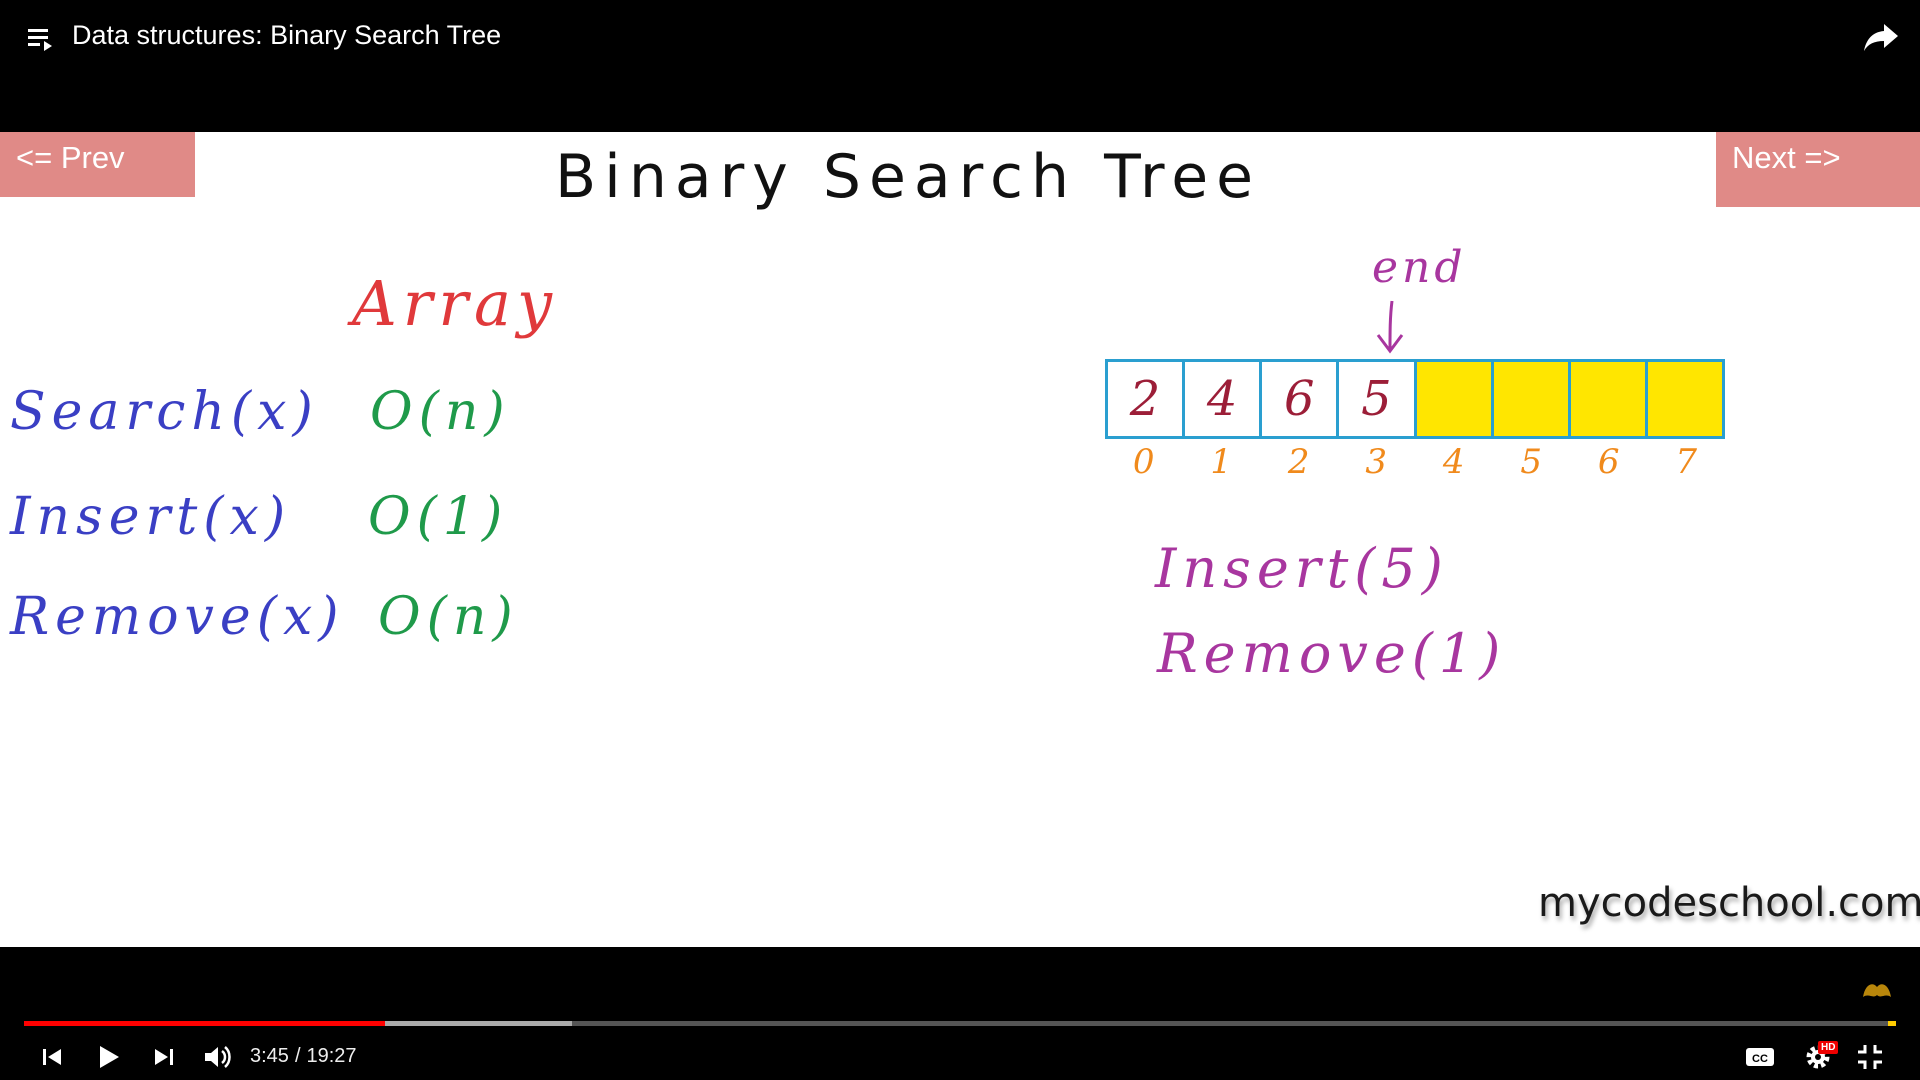 The image size is (1920, 1080). Describe the element at coordinates (1453, 462) in the screenshot. I see `array-index: 4` at that location.